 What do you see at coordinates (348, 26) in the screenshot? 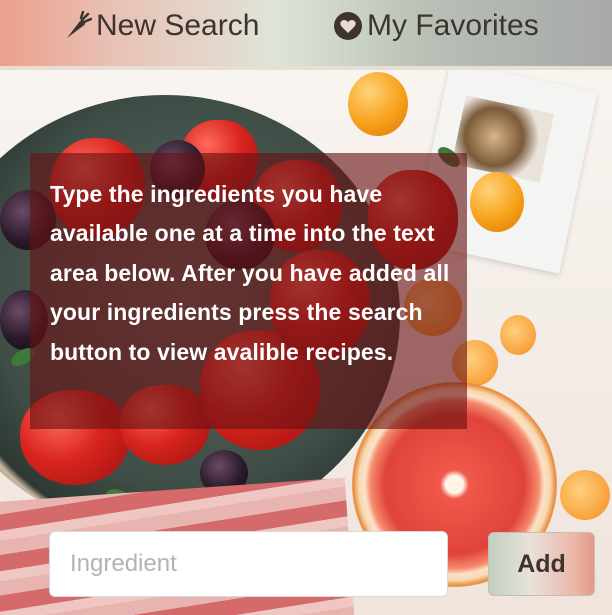
I see `heart-icon` at bounding box center [348, 26].